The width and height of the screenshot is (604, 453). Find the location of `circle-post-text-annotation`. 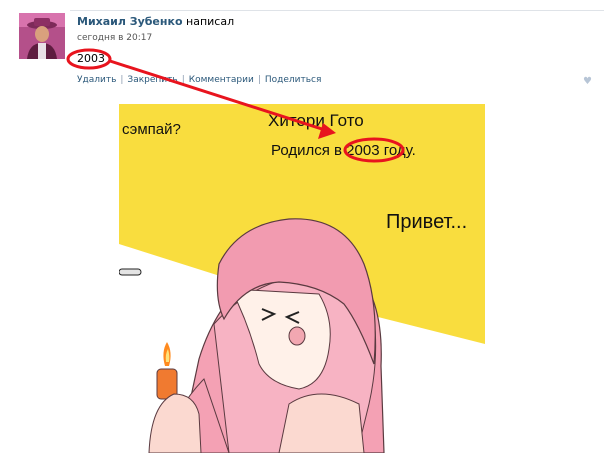

circle-post-text-annotation is located at coordinates (89, 59).